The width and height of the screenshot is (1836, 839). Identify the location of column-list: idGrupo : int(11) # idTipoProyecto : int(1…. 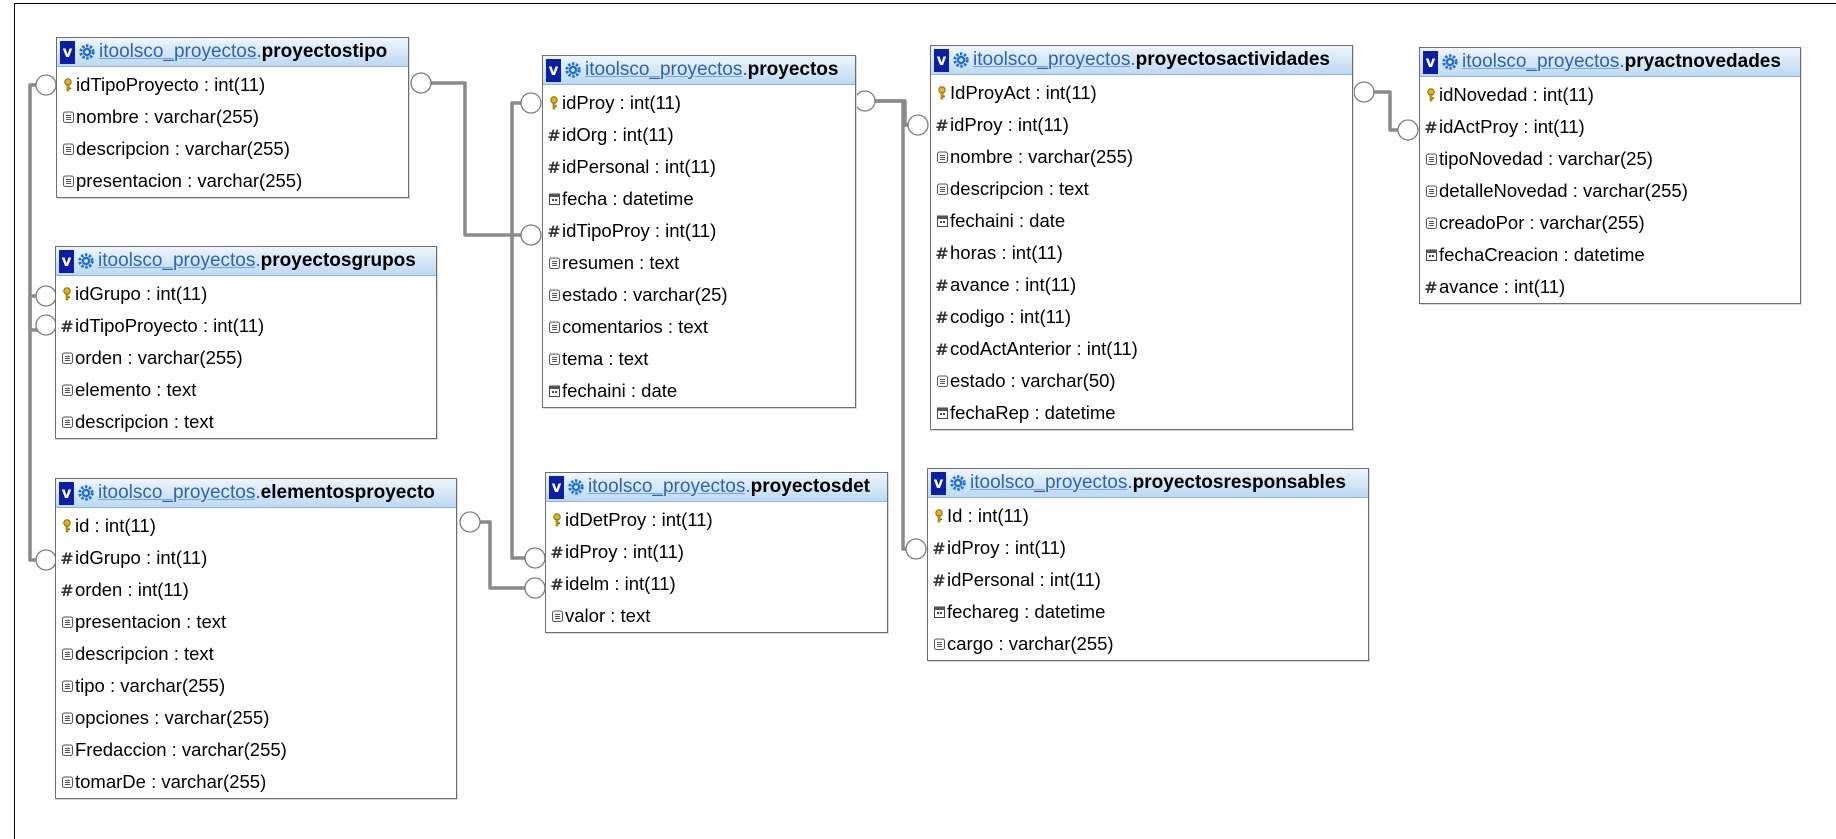
(246, 357).